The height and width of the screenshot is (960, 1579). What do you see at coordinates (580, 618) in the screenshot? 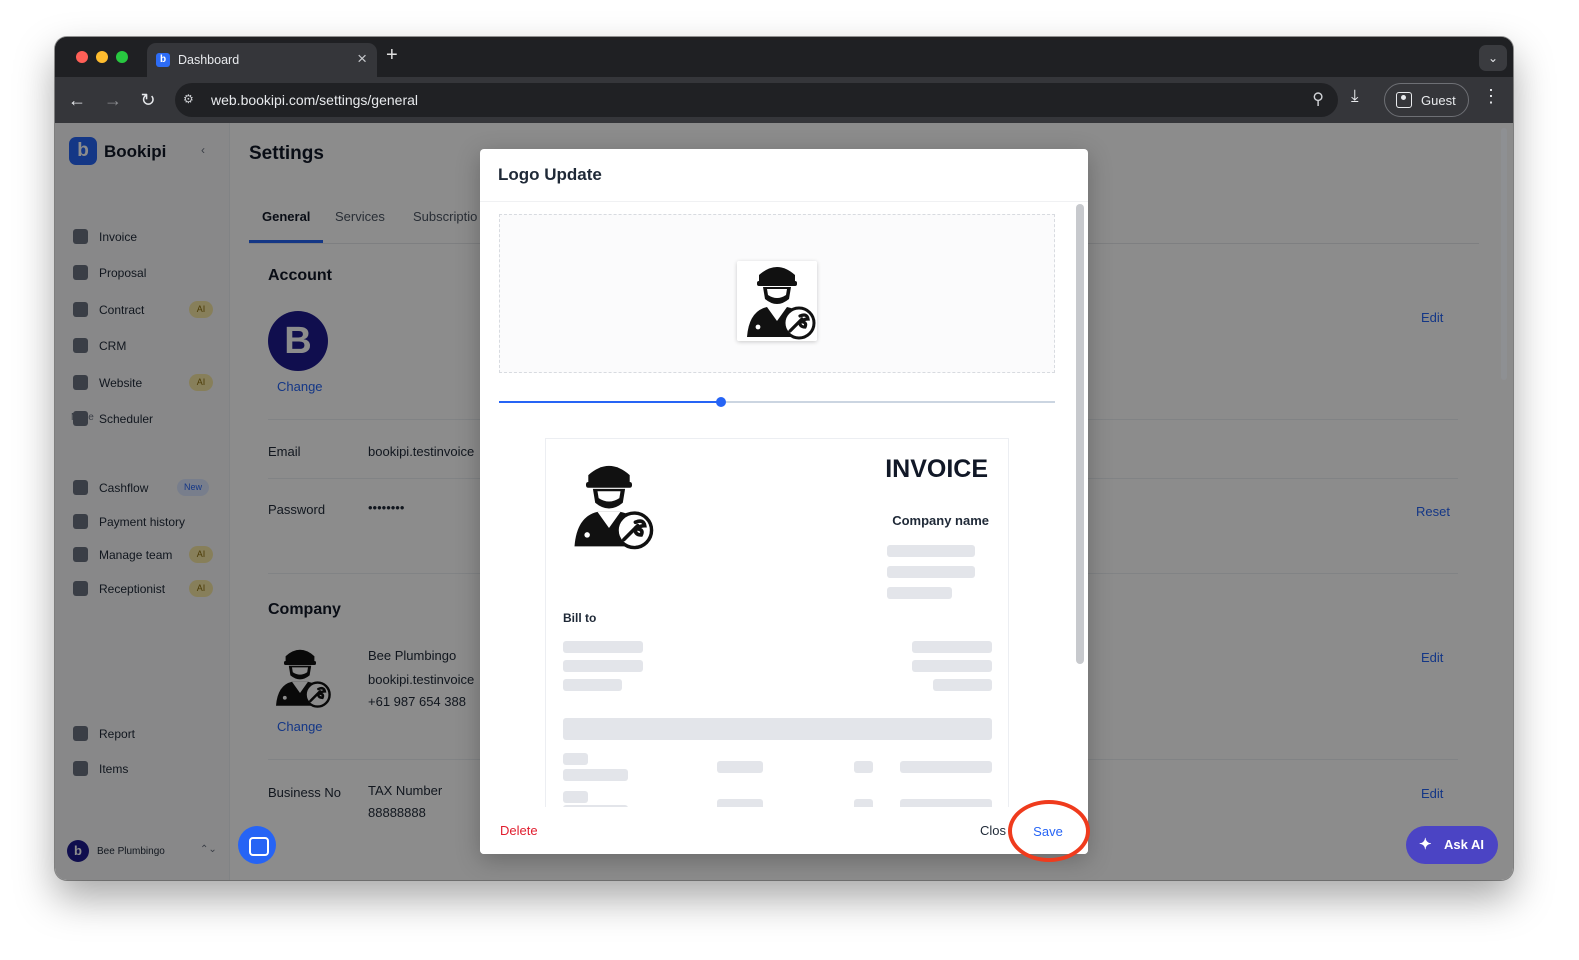
I see `bill-to-label: Bill to` at bounding box center [580, 618].